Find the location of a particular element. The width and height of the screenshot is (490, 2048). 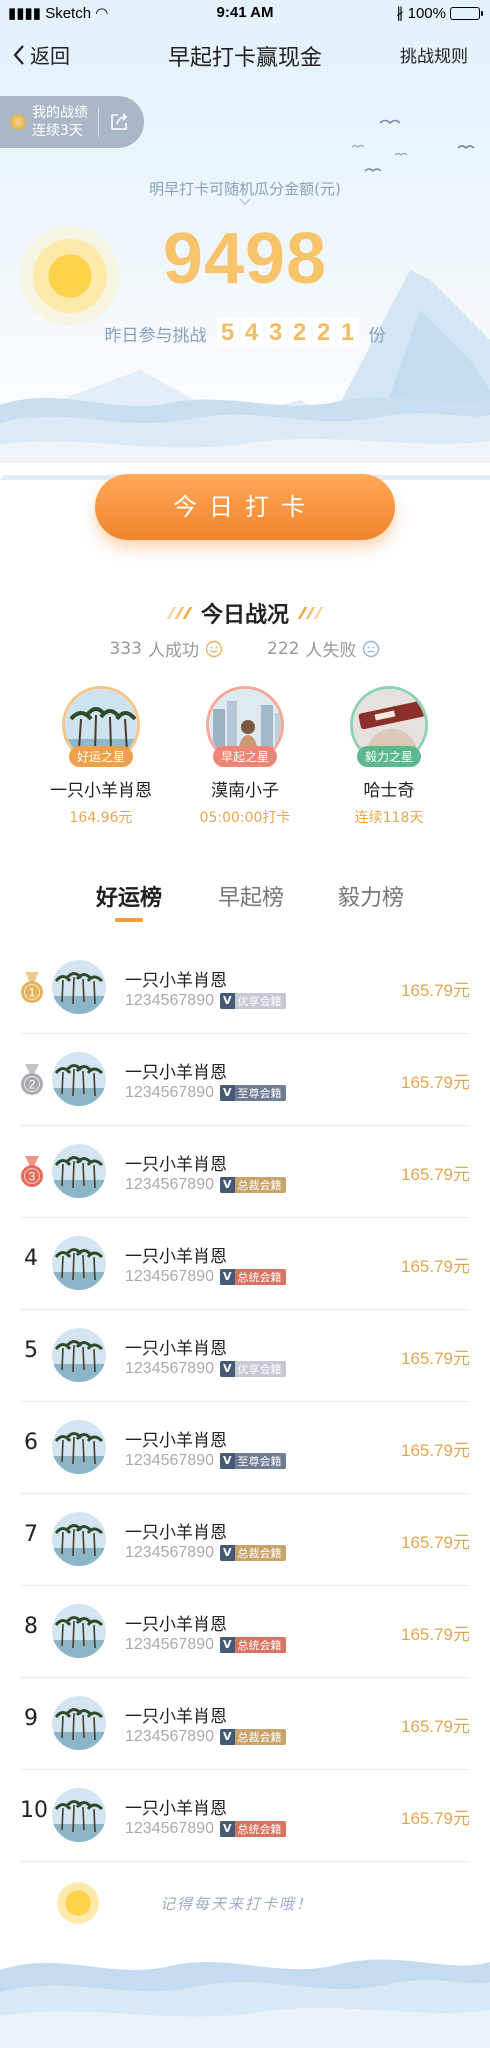

medal-icon is located at coordinates (18, 122).